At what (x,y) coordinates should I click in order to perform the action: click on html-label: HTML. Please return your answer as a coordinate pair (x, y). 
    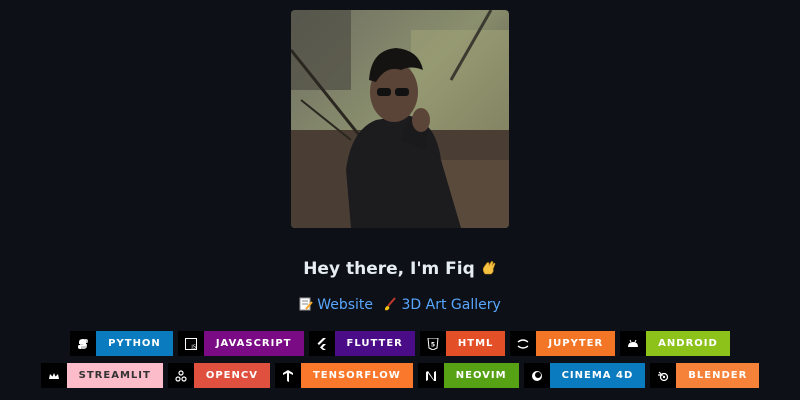
    Looking at the image, I should click on (475, 343).